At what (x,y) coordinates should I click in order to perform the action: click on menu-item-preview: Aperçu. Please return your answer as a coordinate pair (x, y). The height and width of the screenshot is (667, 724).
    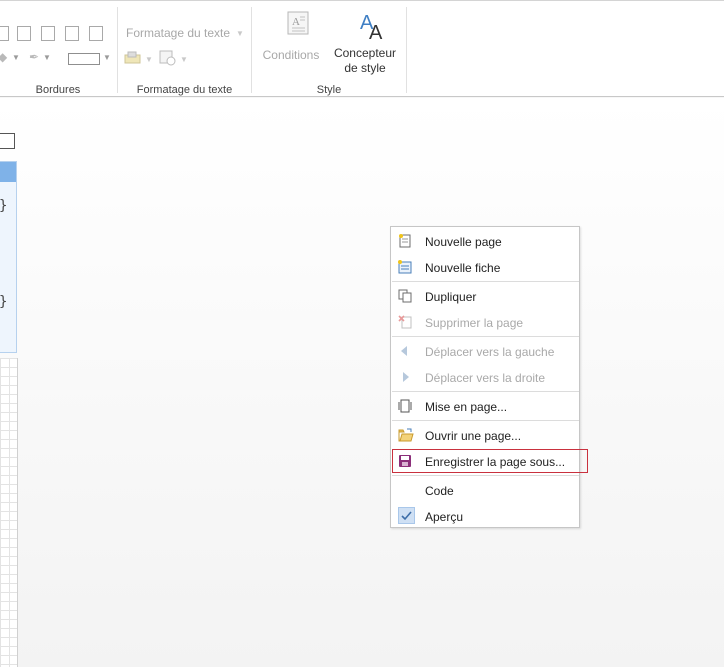
    Looking at the image, I should click on (485, 516).